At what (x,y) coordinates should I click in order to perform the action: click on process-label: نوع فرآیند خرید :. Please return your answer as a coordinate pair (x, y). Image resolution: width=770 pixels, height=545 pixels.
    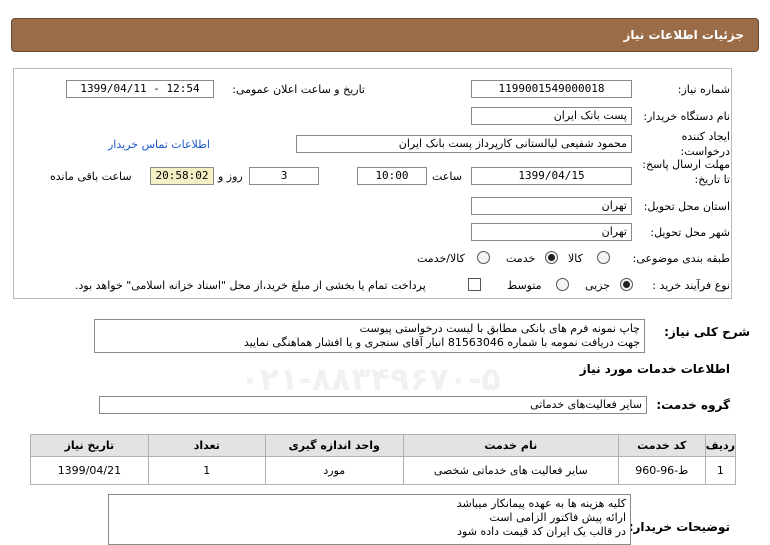
    Looking at the image, I should click on (691, 285).